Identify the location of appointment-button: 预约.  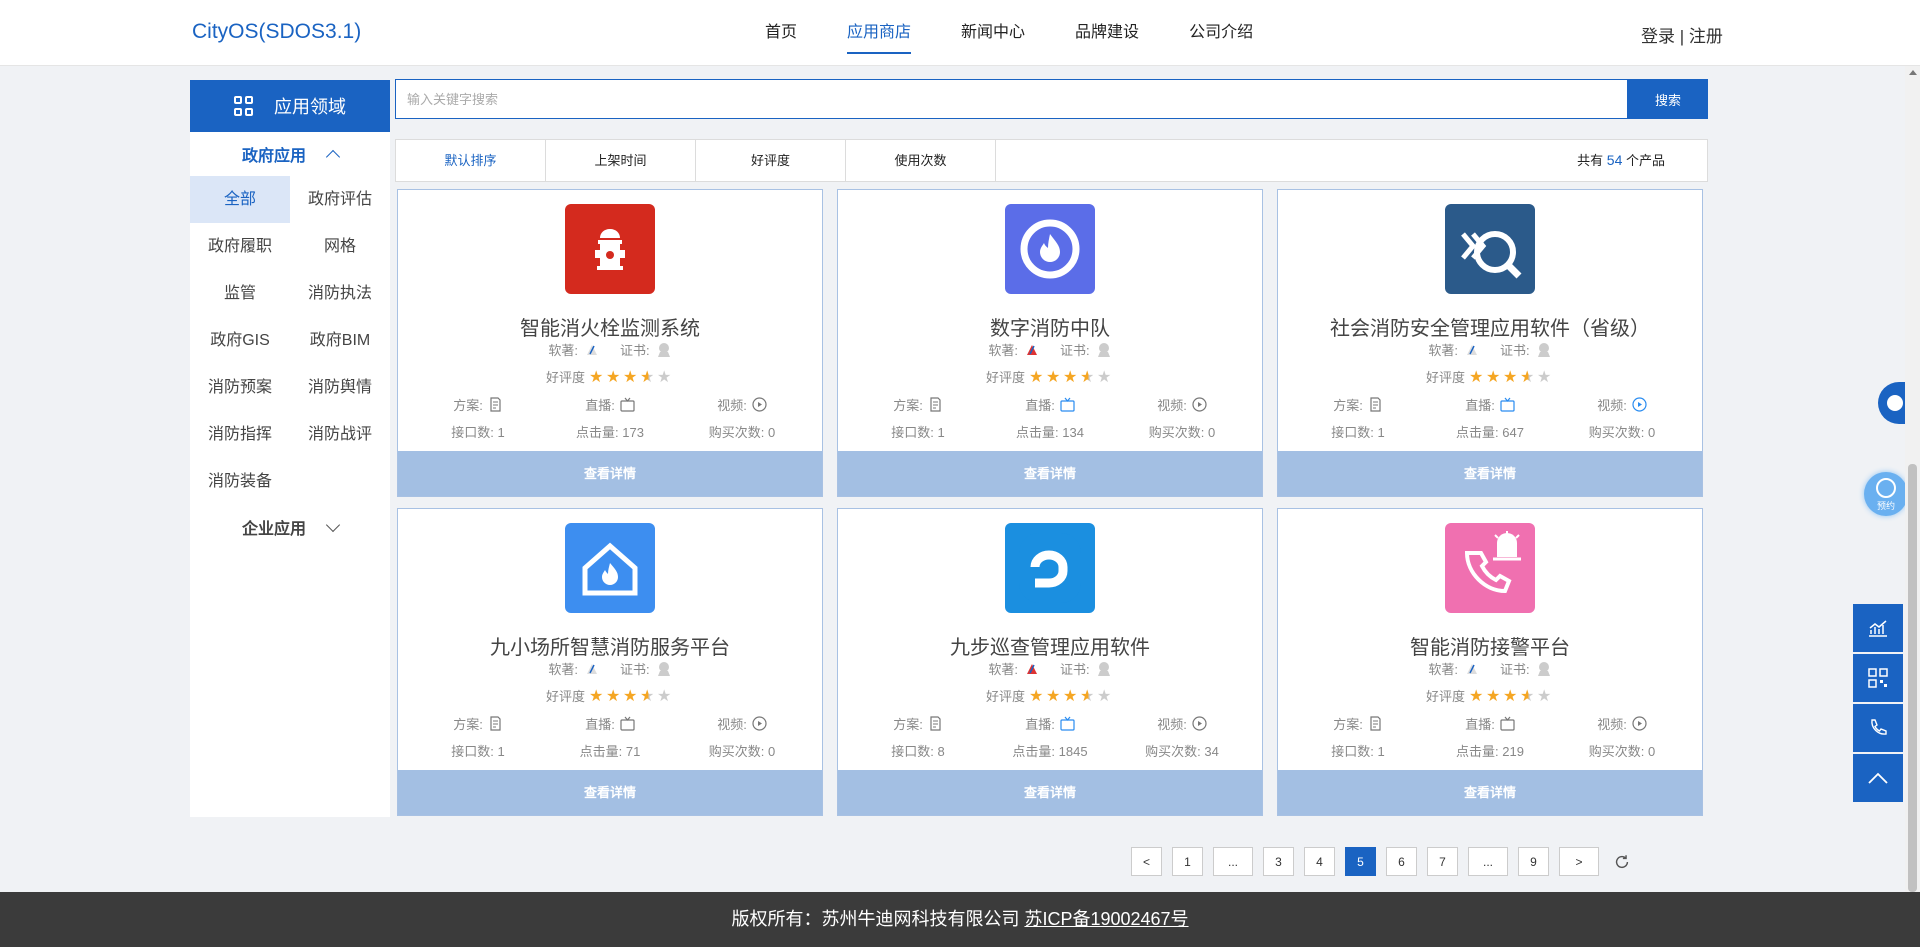
(1886, 494).